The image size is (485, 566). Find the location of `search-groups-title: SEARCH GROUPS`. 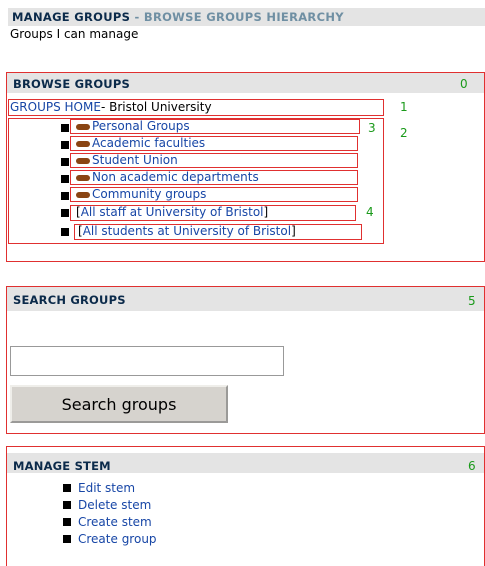

search-groups-title: SEARCH GROUPS is located at coordinates (69, 300).